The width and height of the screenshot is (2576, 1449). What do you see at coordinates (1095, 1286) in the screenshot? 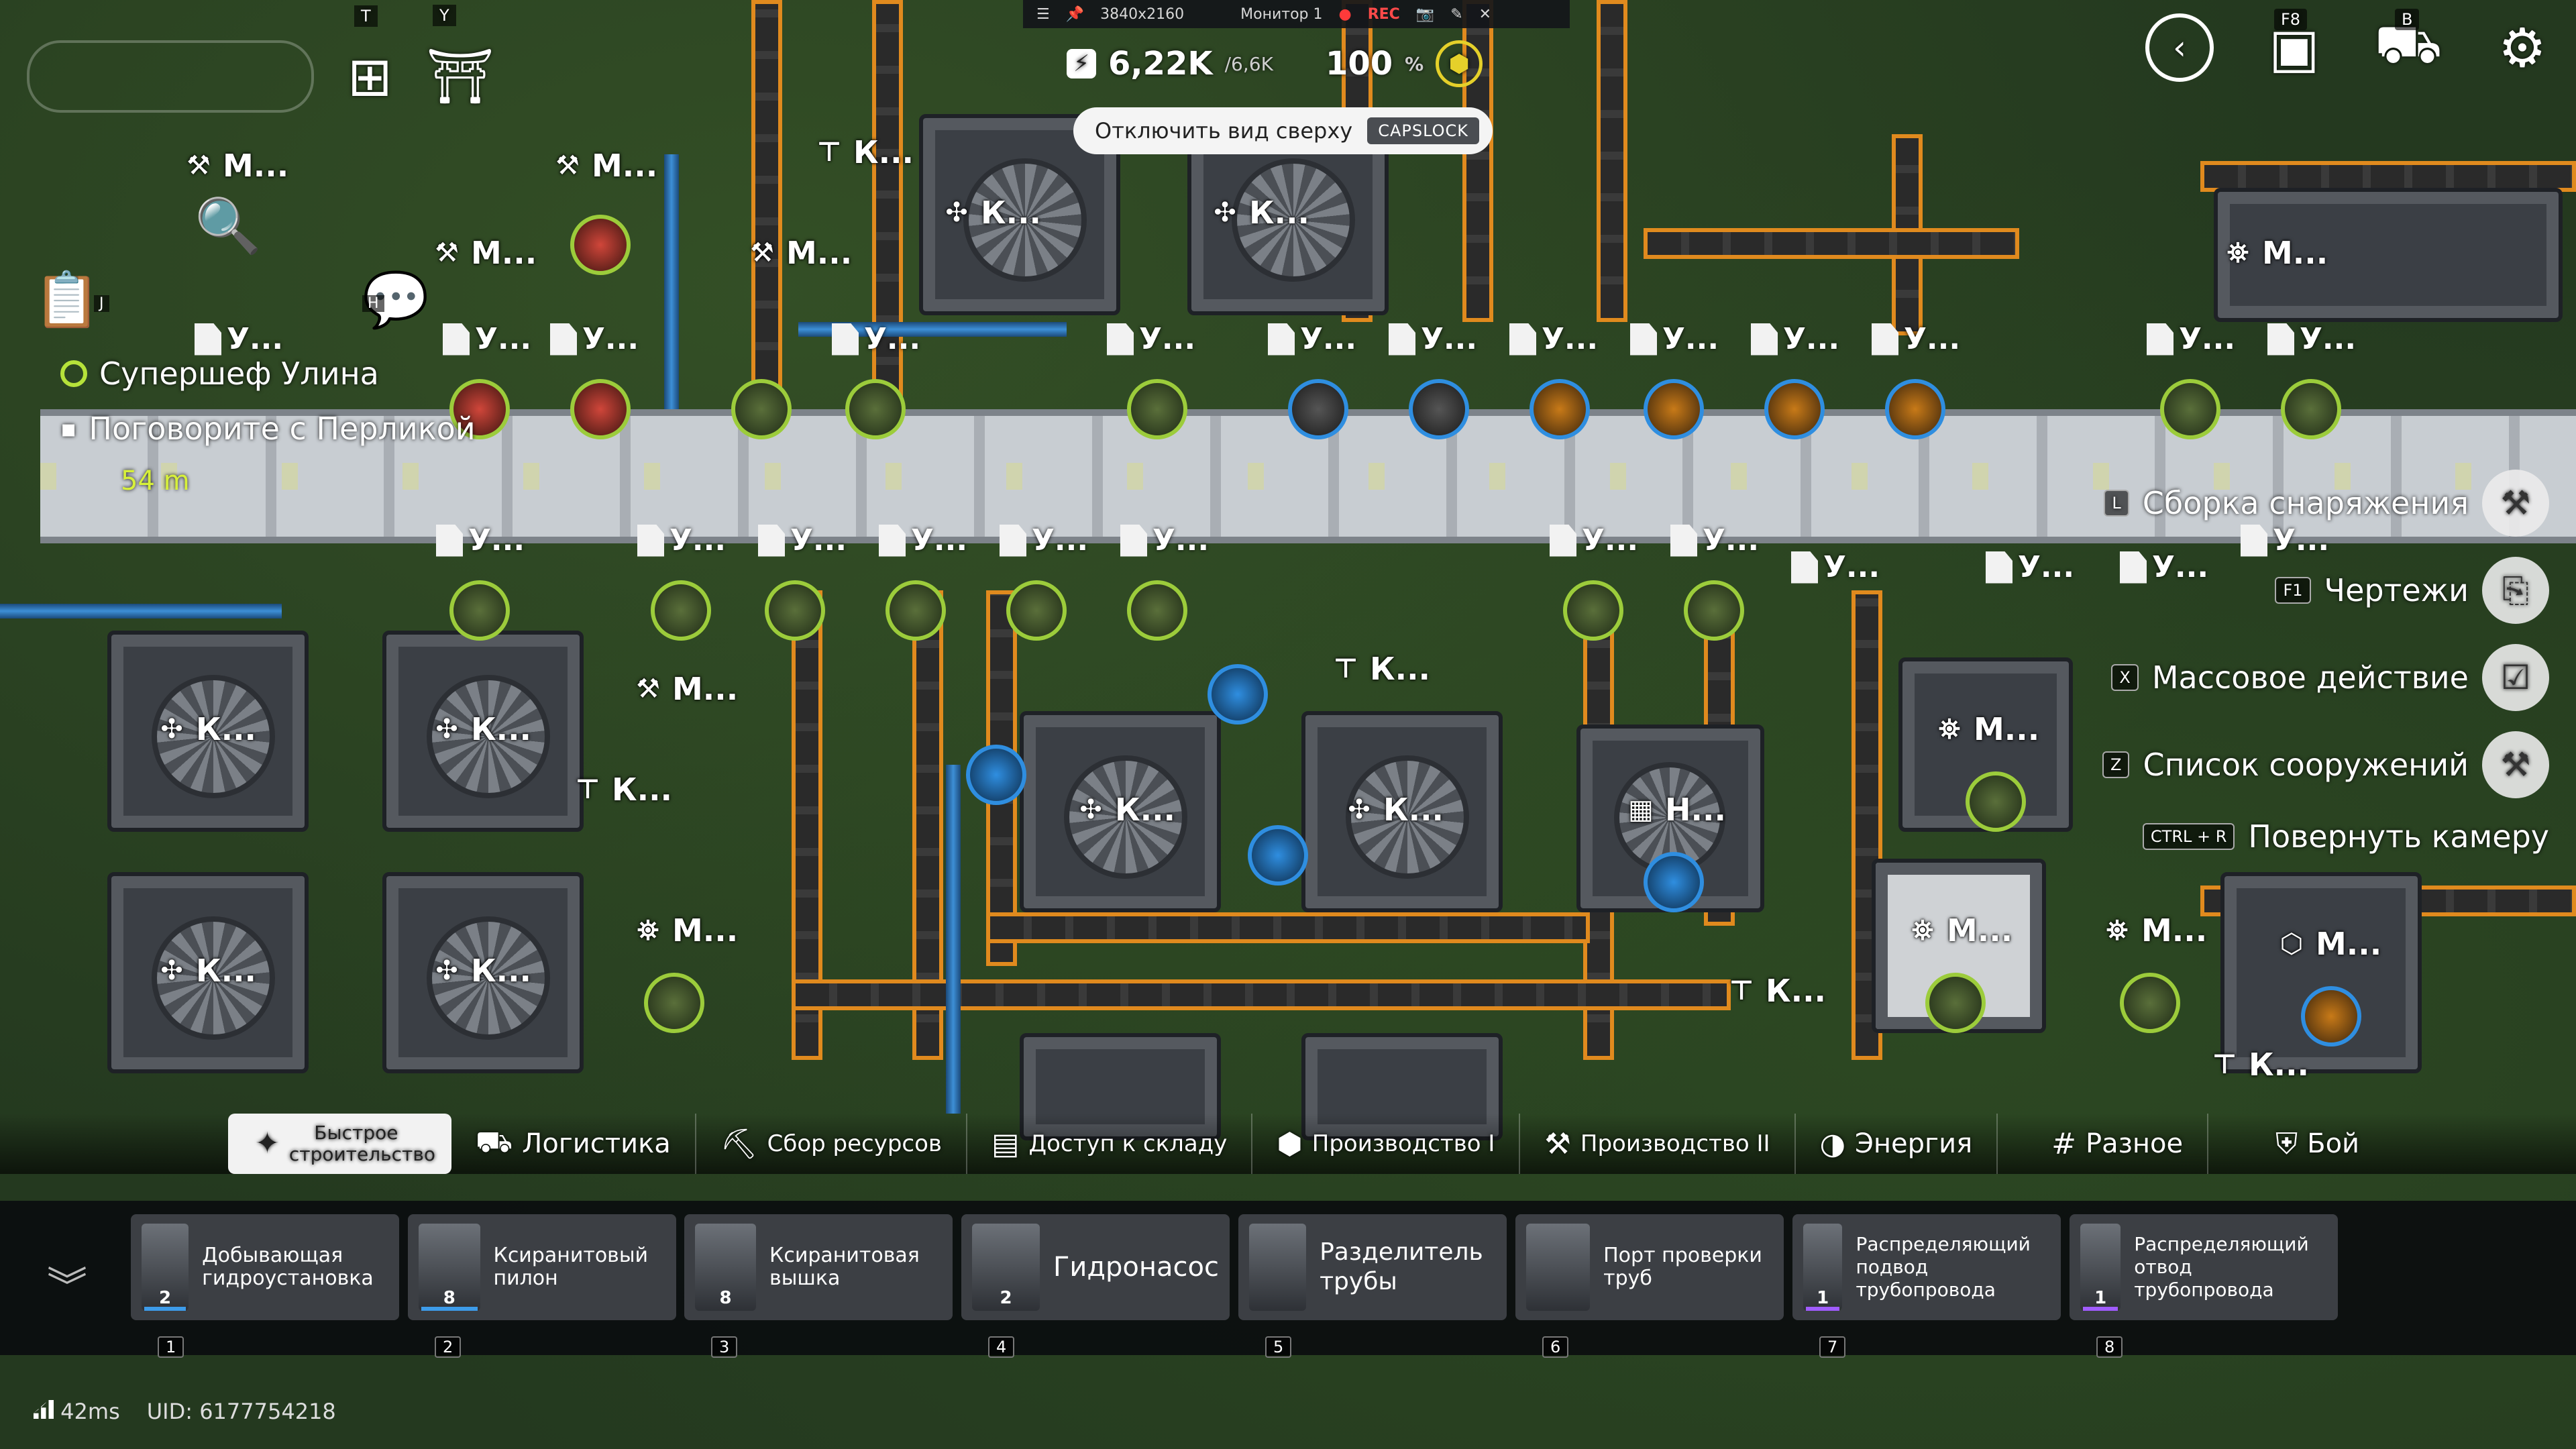
I see `hotbar-slot: 2 Гидронасос 4` at bounding box center [1095, 1286].